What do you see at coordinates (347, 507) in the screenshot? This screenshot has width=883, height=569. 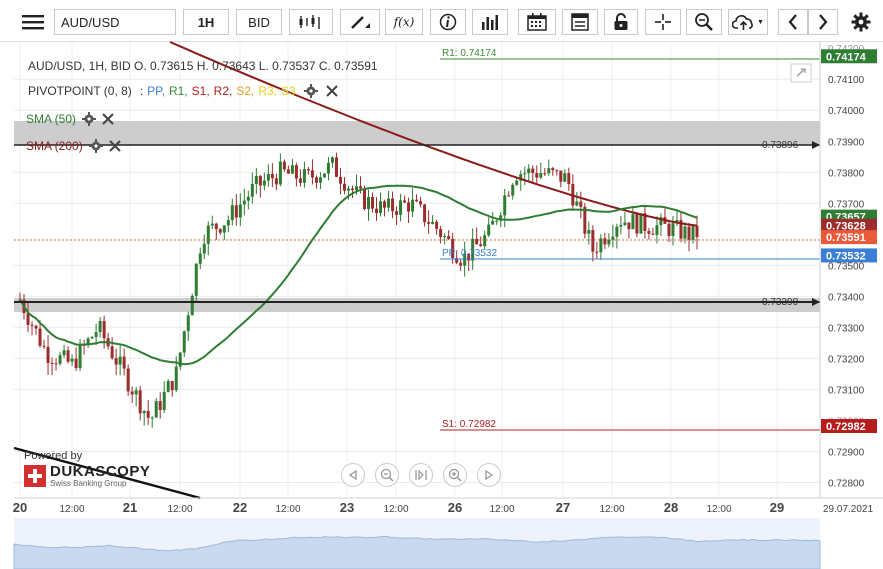 I see `time-tick-label: 23` at bounding box center [347, 507].